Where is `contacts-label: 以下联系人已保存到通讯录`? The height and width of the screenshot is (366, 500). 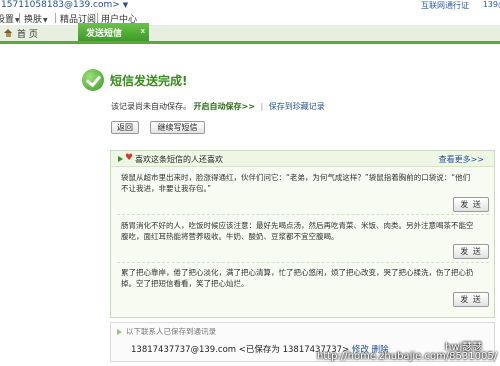 contacts-label: 以下联系人已保存到通讯录 is located at coordinates (166, 331).